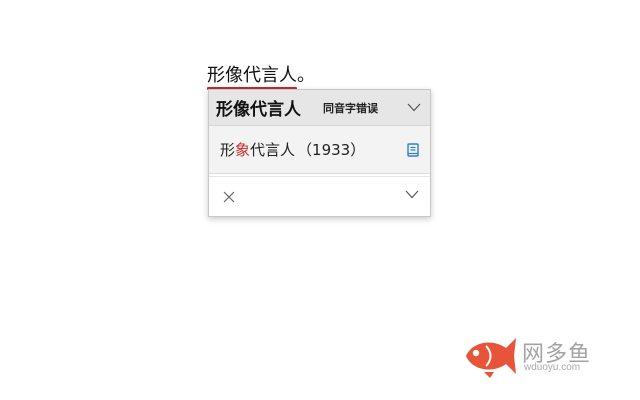 The image size is (640, 400). What do you see at coordinates (412, 195) in the screenshot?
I see `expand-chevron-icon` at bounding box center [412, 195].